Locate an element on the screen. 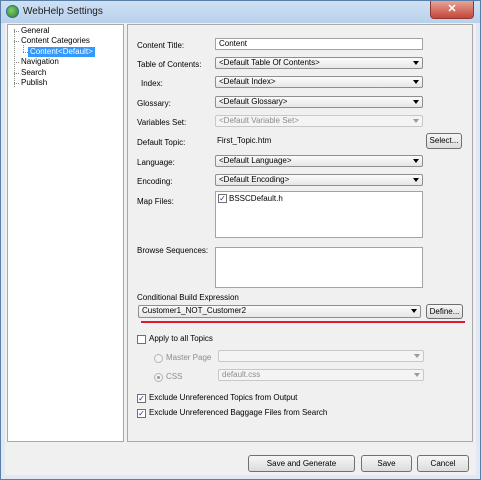  cancel-button: Cancel is located at coordinates (443, 463).